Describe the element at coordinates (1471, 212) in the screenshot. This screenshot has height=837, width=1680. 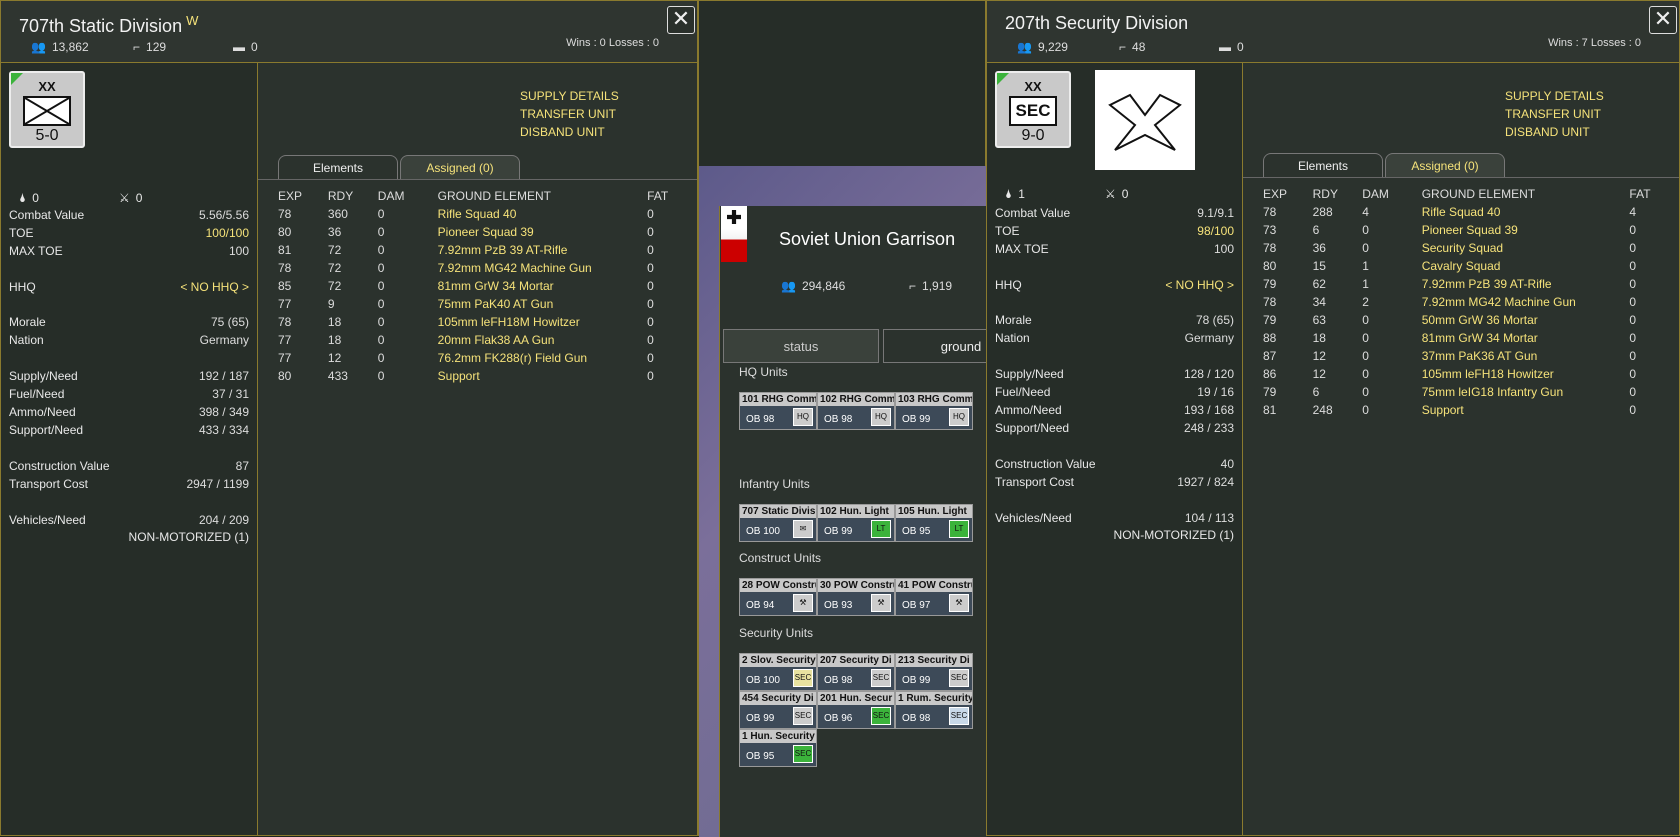
I see `table-row: 78 288 4 Rifle Squad 40 4` at that location.